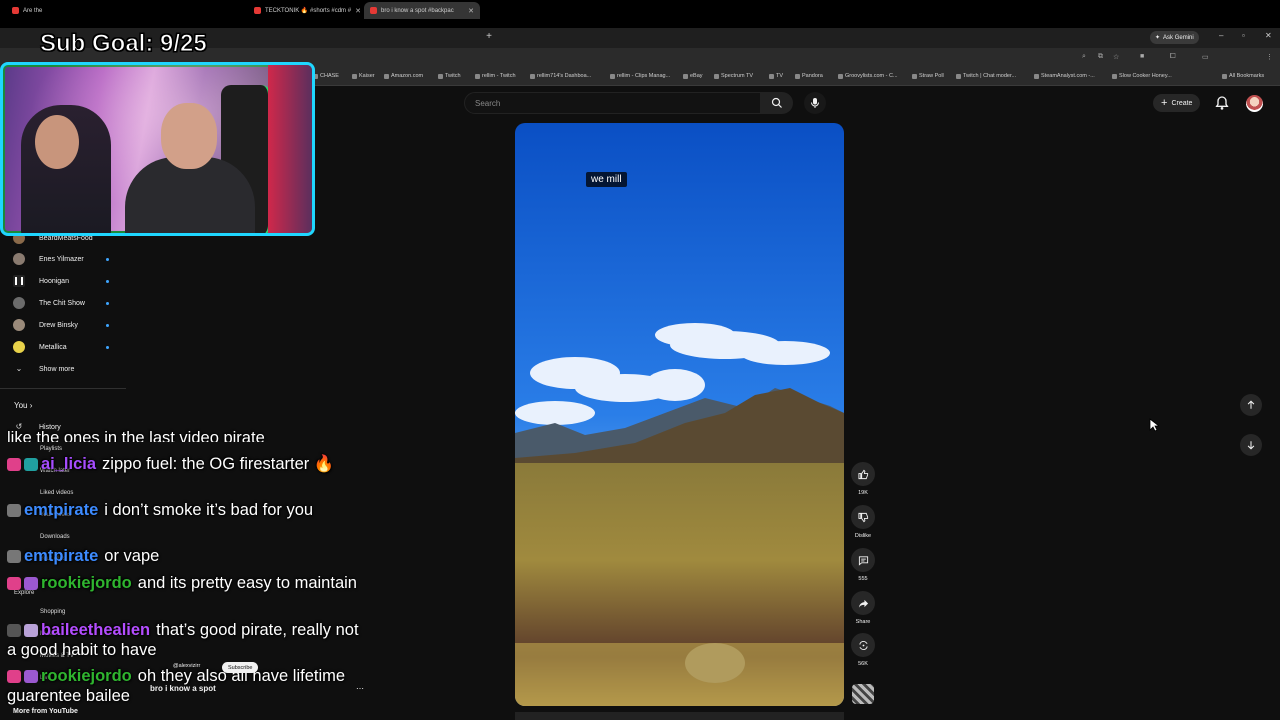  I want to click on remix-action: 56K, so click(863, 650).